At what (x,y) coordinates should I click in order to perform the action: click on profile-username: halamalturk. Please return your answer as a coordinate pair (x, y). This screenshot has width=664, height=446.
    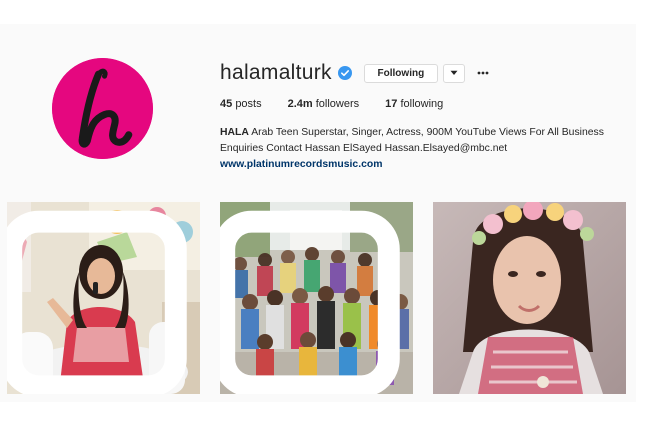
    Looking at the image, I should click on (276, 72).